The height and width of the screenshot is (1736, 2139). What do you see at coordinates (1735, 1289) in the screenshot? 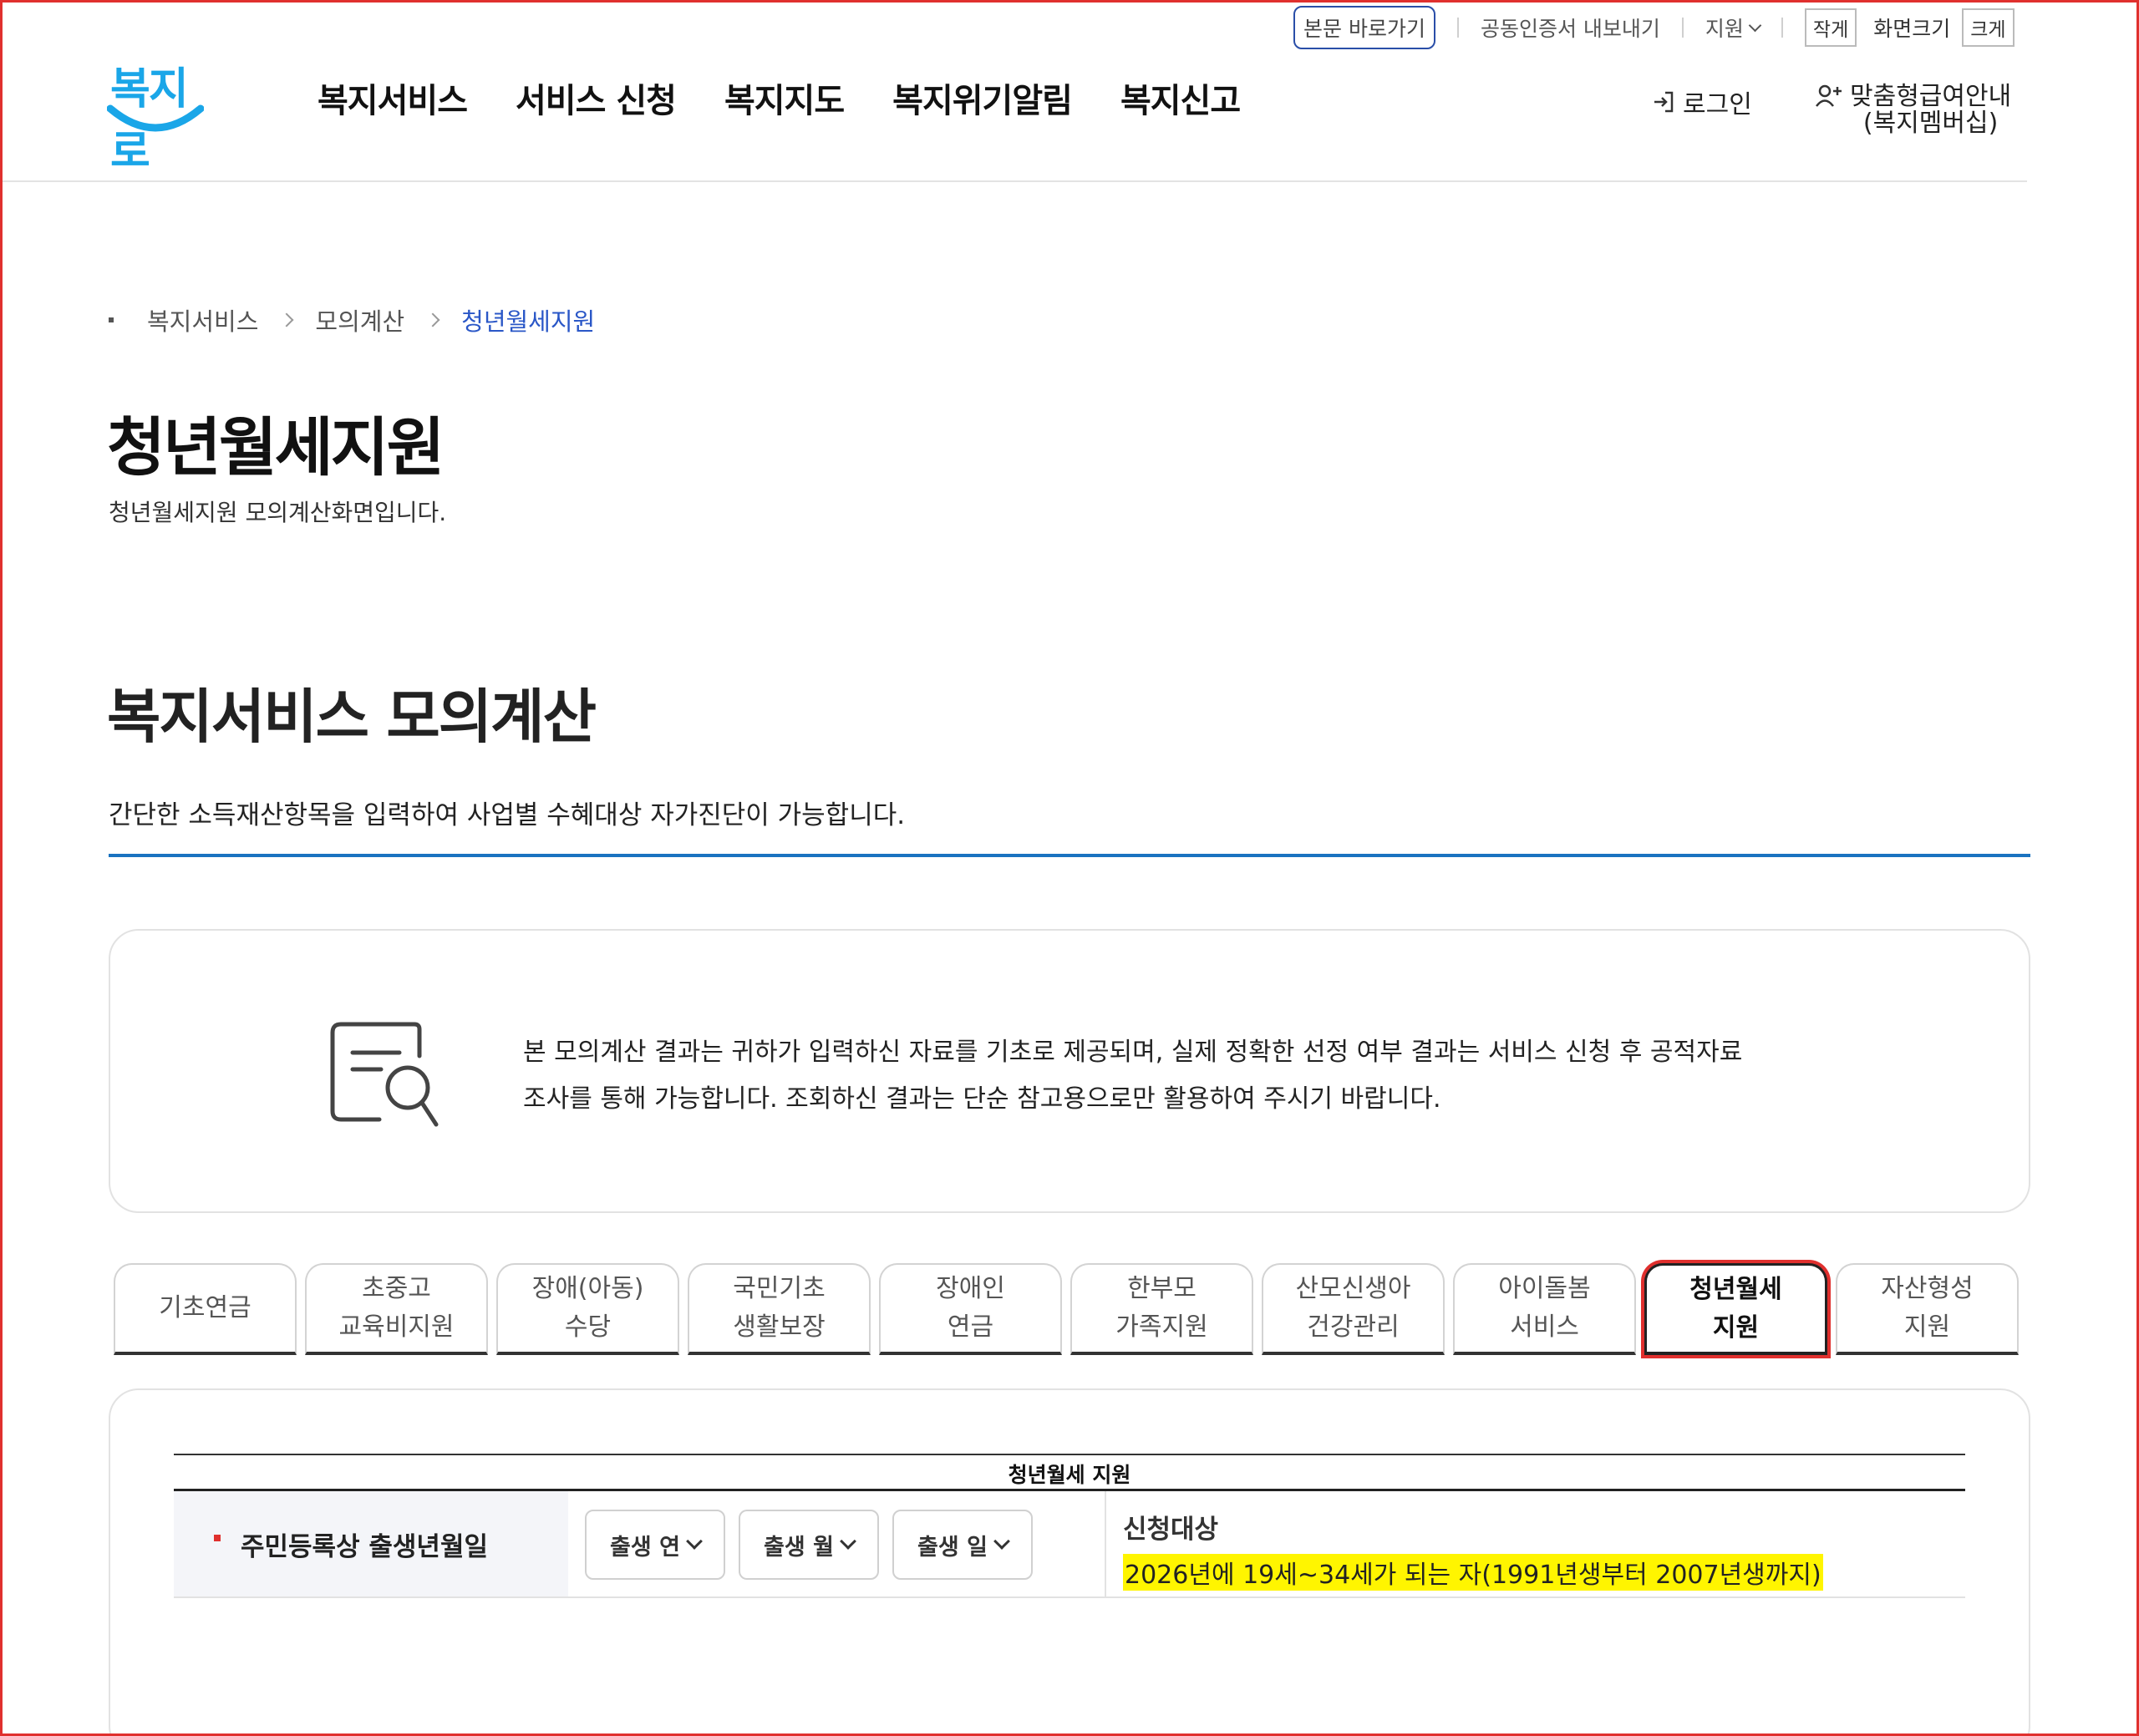
I see `tab-label: 청년월세` at bounding box center [1735, 1289].